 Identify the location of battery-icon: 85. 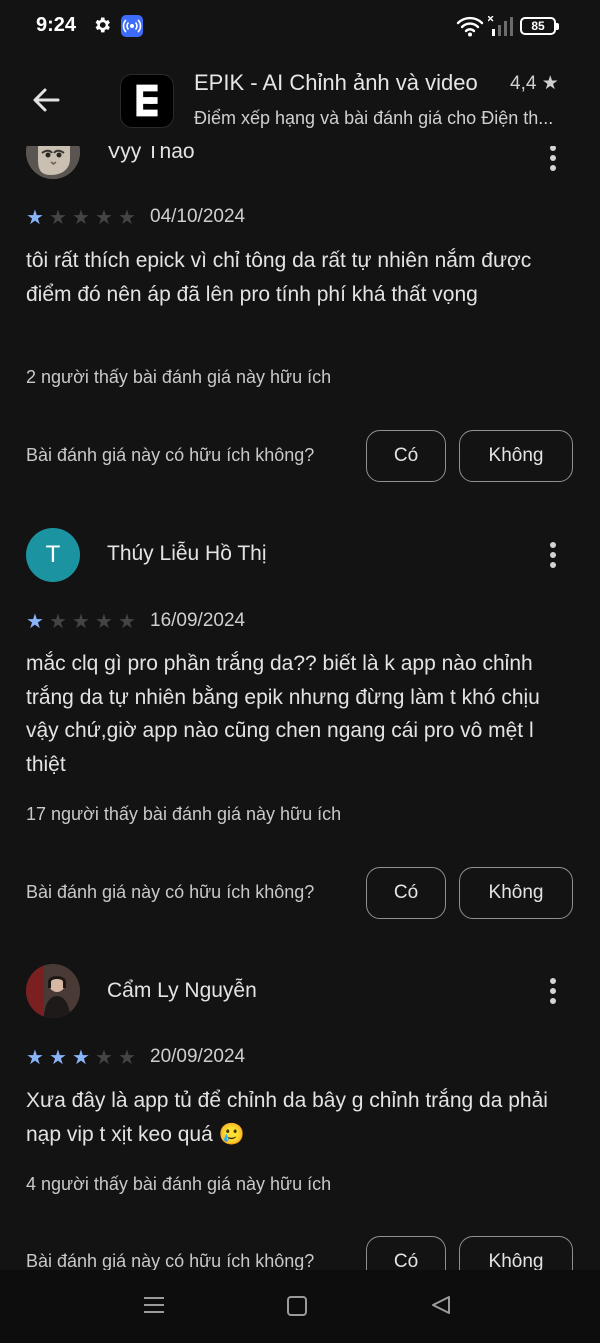
(539, 26).